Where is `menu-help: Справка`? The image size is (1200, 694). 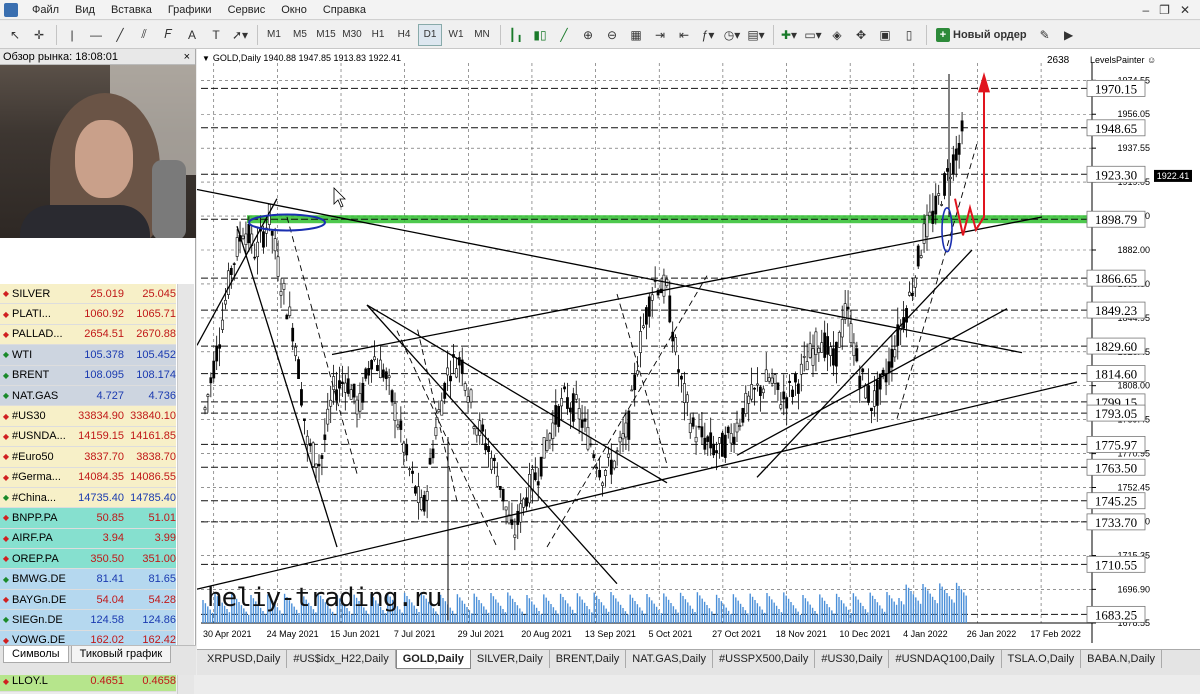
menu-help: Справка is located at coordinates (344, 10).